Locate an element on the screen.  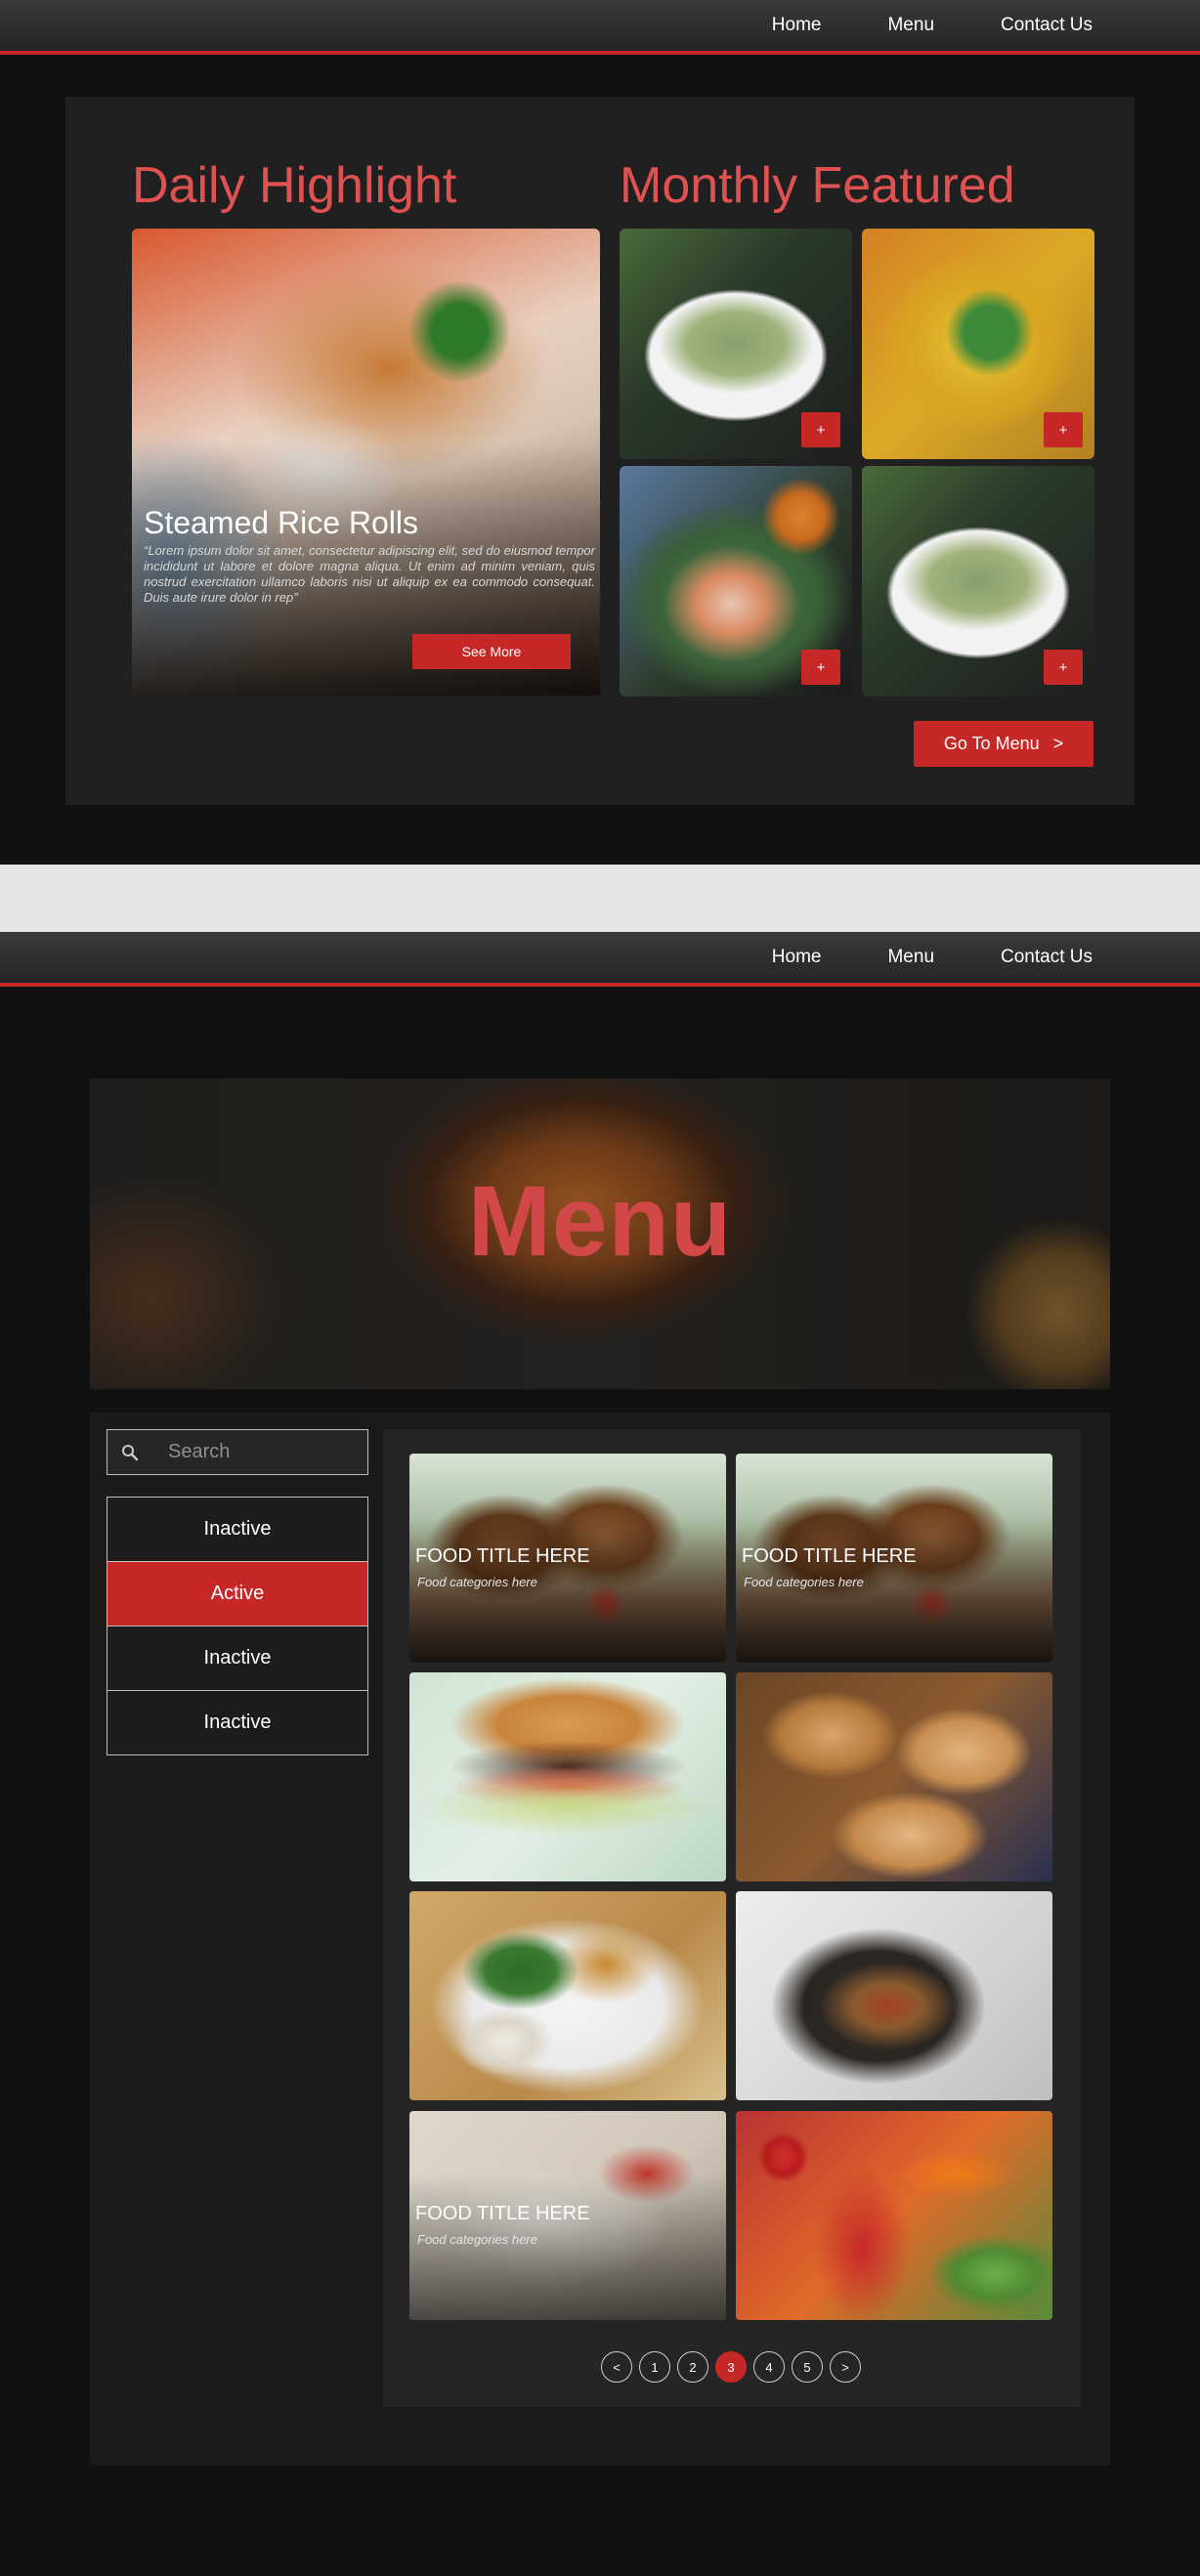
pagination: < 1 2 3 4 5 > is located at coordinates (735, 2367).